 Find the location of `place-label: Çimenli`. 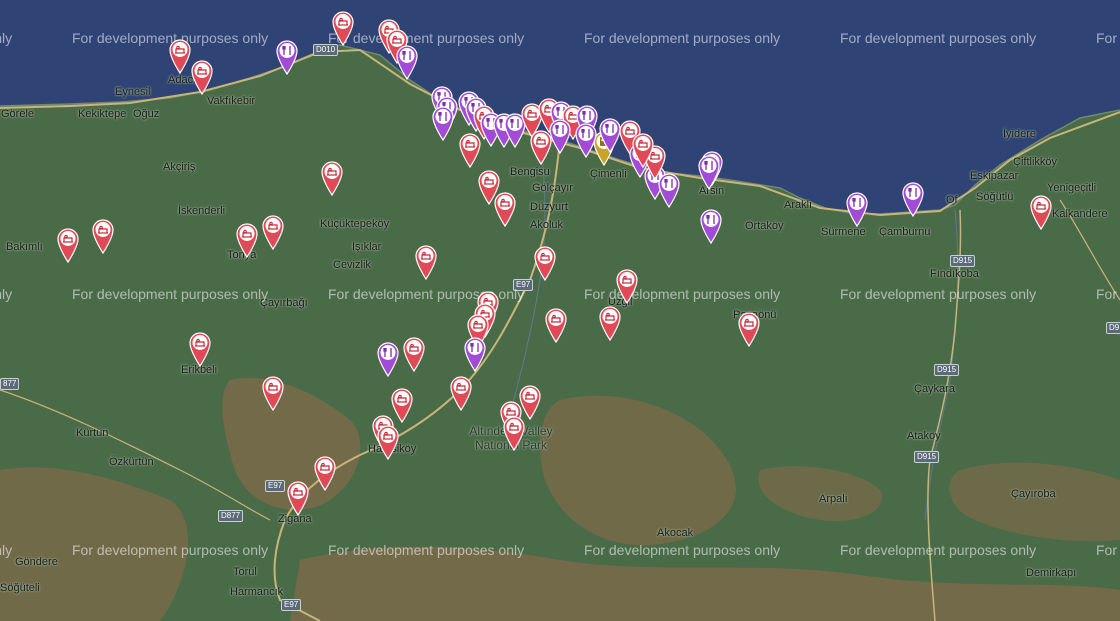

place-label: Çimenli is located at coordinates (608, 174).